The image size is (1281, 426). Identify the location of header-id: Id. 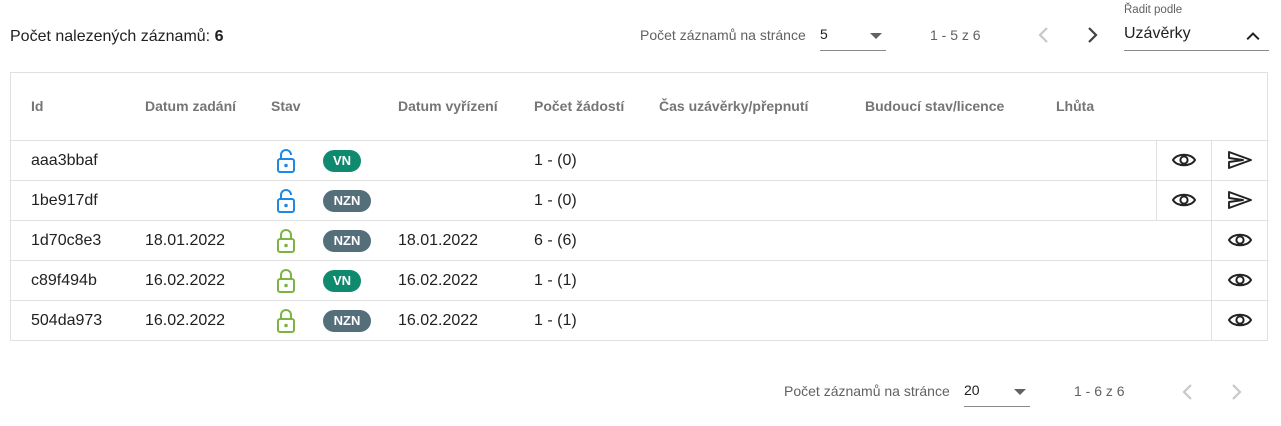
(37, 106).